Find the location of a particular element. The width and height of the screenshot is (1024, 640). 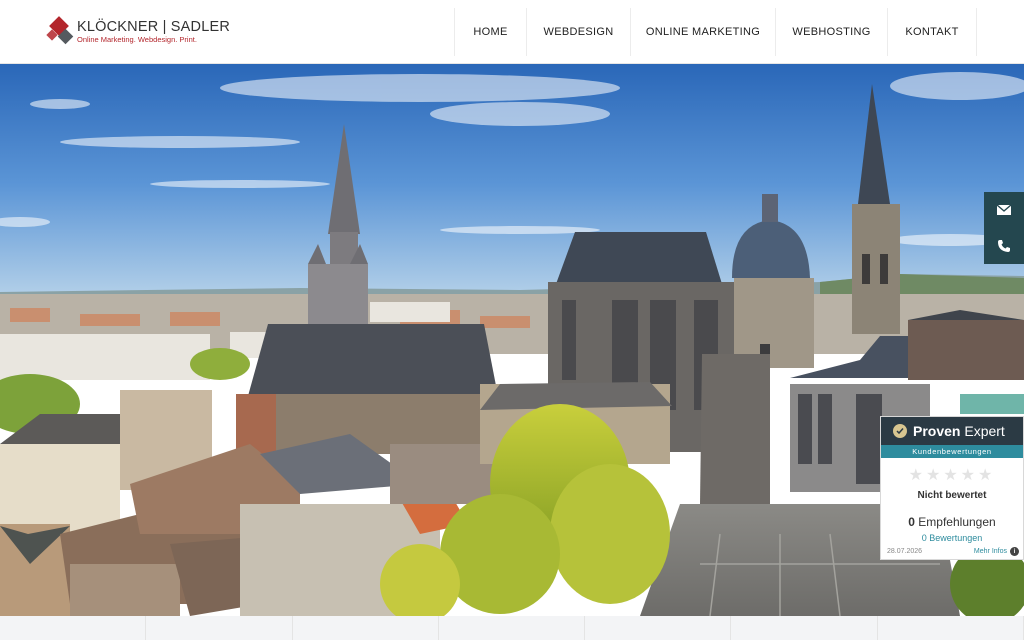

rating-status: Nicht bewertet is located at coordinates (952, 495).